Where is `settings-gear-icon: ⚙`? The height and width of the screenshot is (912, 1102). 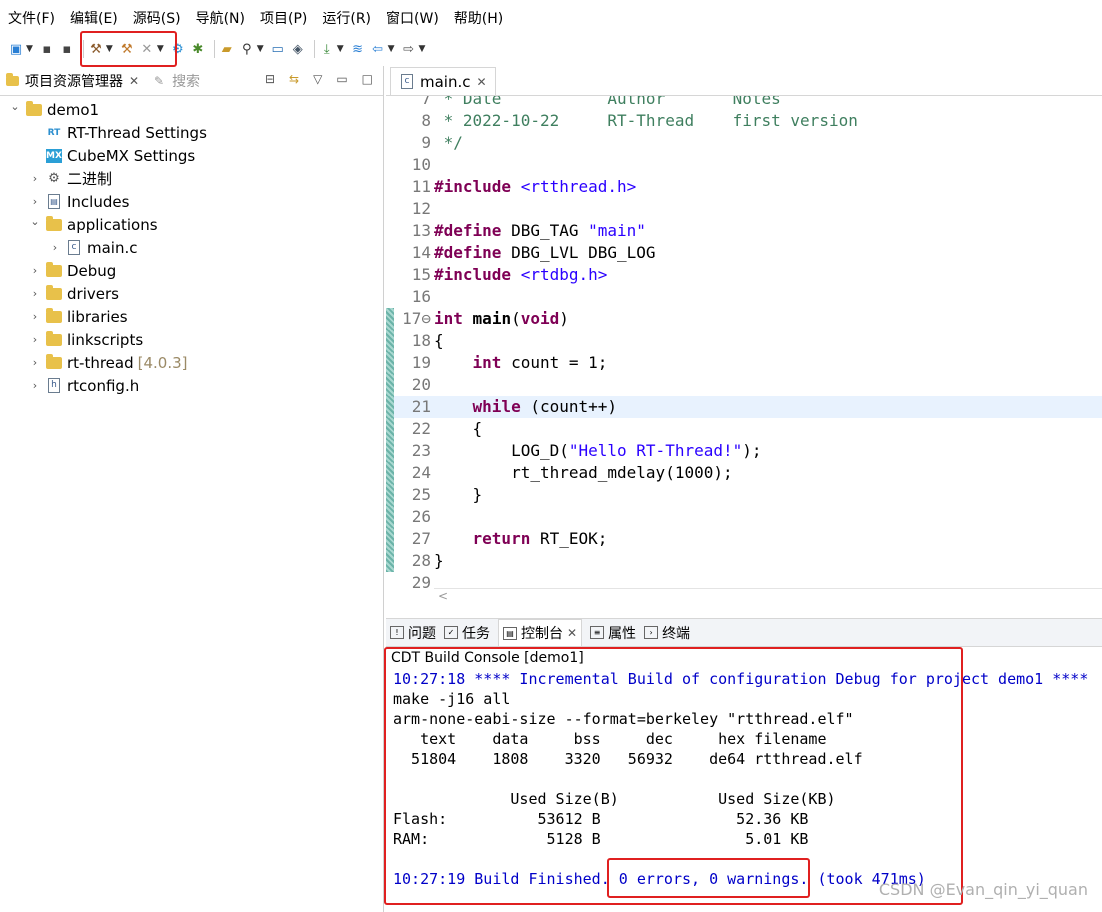 settings-gear-icon: ⚙ is located at coordinates (178, 49).